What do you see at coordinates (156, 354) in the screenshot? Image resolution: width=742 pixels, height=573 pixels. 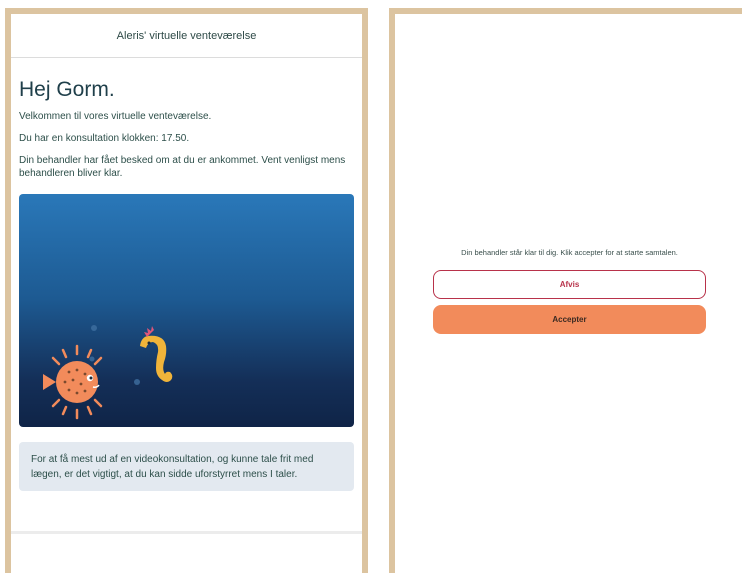 I see `seahorse-icon` at bounding box center [156, 354].